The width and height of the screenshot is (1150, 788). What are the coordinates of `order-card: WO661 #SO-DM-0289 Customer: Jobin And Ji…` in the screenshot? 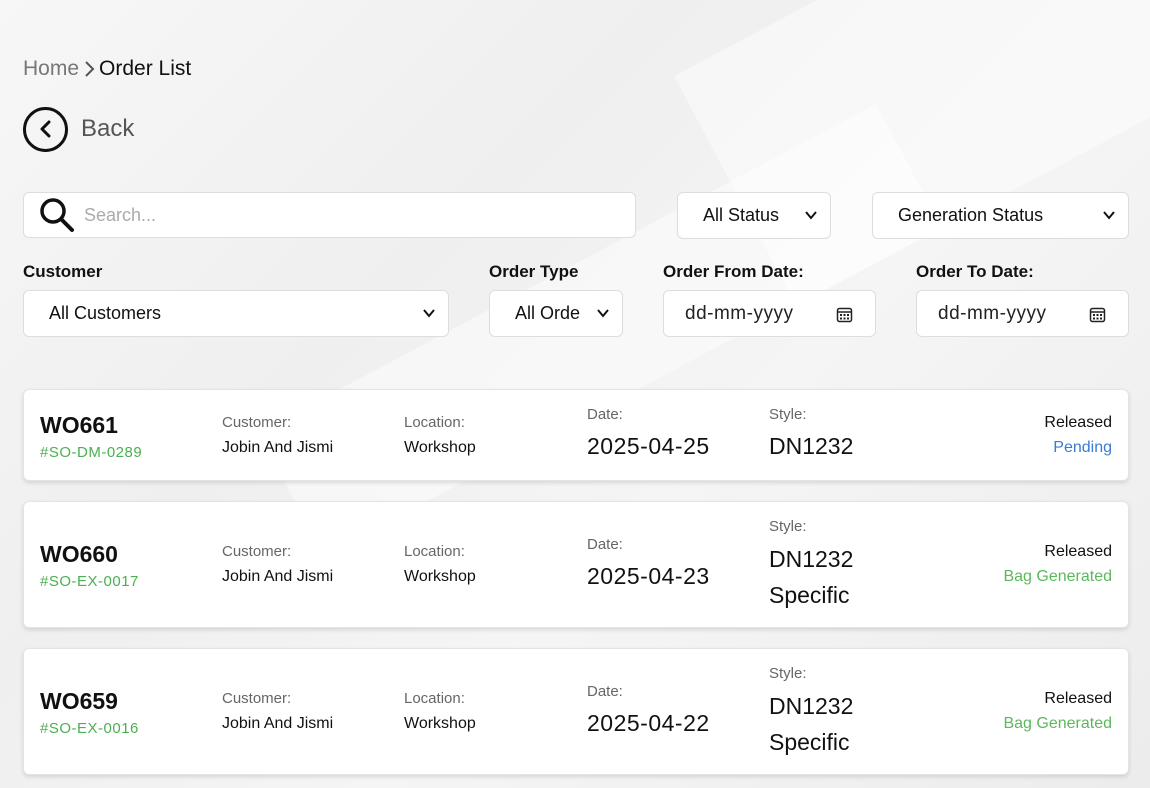 It's located at (576, 435).